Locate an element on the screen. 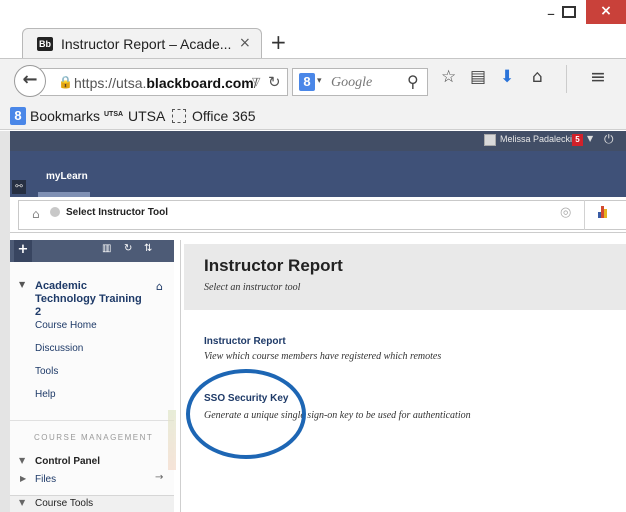 This screenshot has width=626, height=512. sso-security-key-link: SSO Security Key is located at coordinates (246, 398).